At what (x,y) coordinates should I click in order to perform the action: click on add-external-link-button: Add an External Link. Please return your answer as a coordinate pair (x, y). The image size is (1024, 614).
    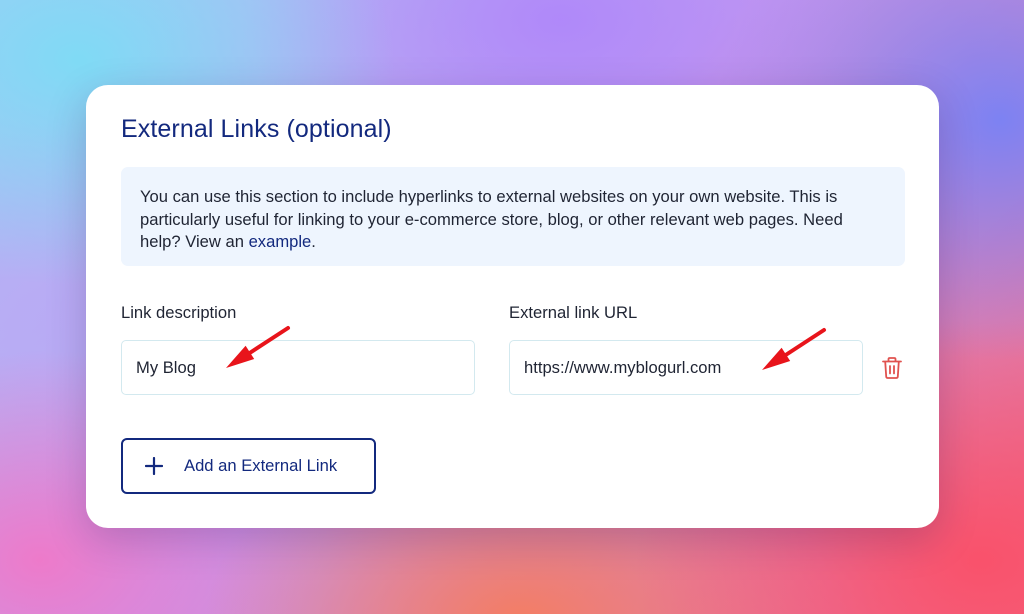
    Looking at the image, I should click on (248, 466).